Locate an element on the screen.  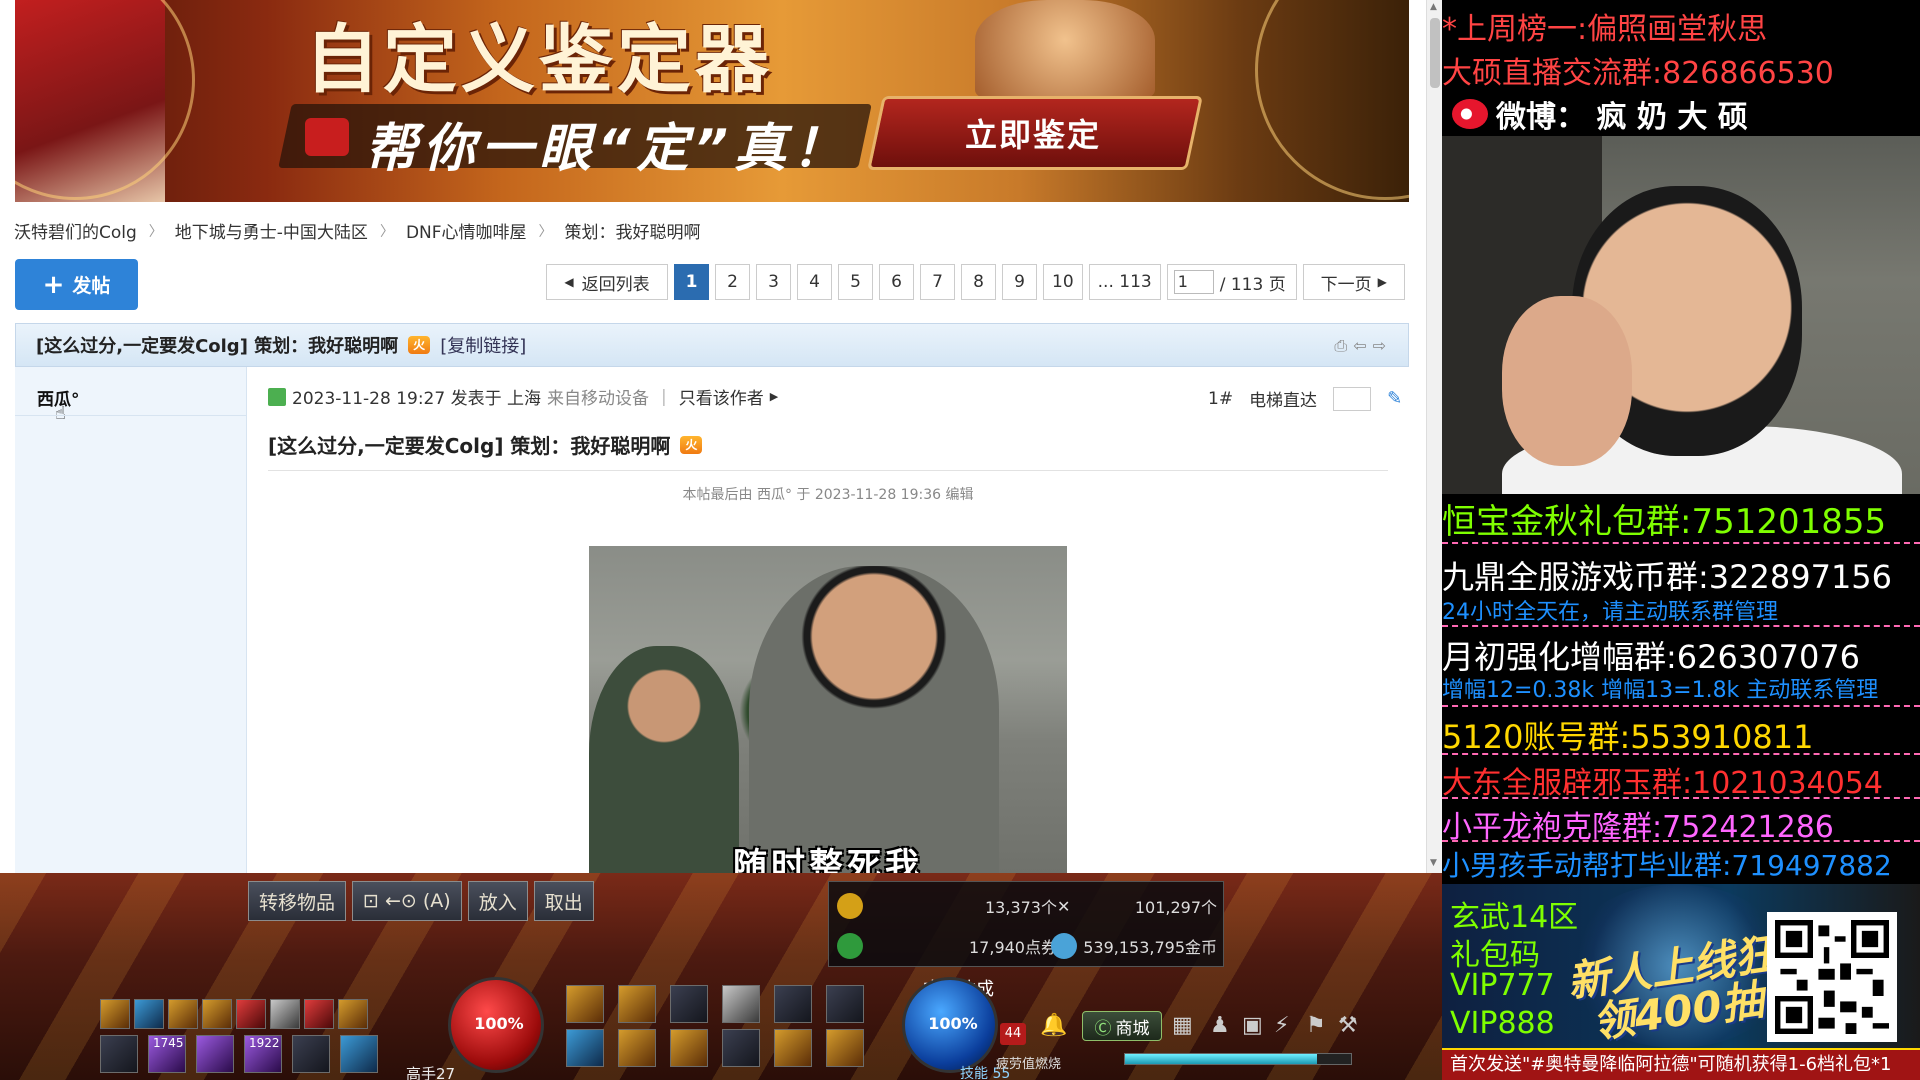
page-link: 3 is located at coordinates (773, 282).